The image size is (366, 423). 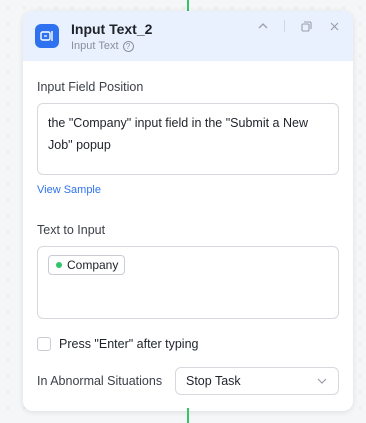 What do you see at coordinates (95, 46) in the screenshot?
I see `node-subtitle: Input Text` at bounding box center [95, 46].